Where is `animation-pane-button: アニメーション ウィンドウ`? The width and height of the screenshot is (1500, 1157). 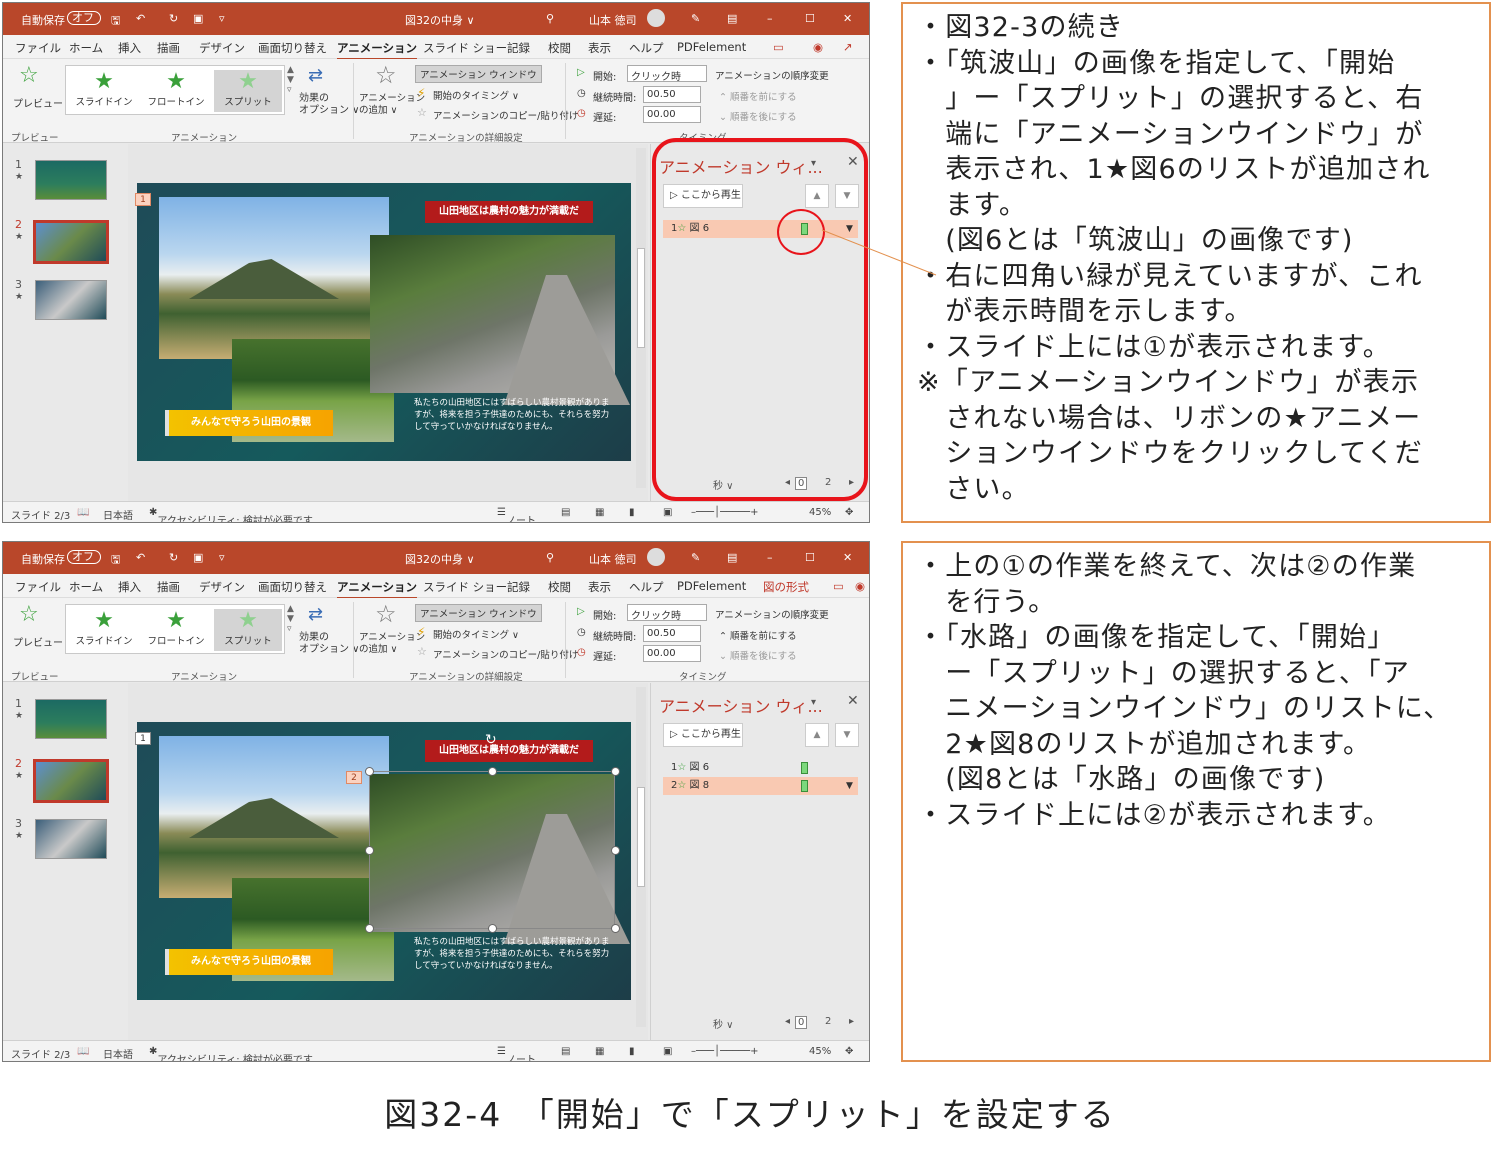
animation-pane-button: アニメーション ウィンドウ is located at coordinates (478, 613).